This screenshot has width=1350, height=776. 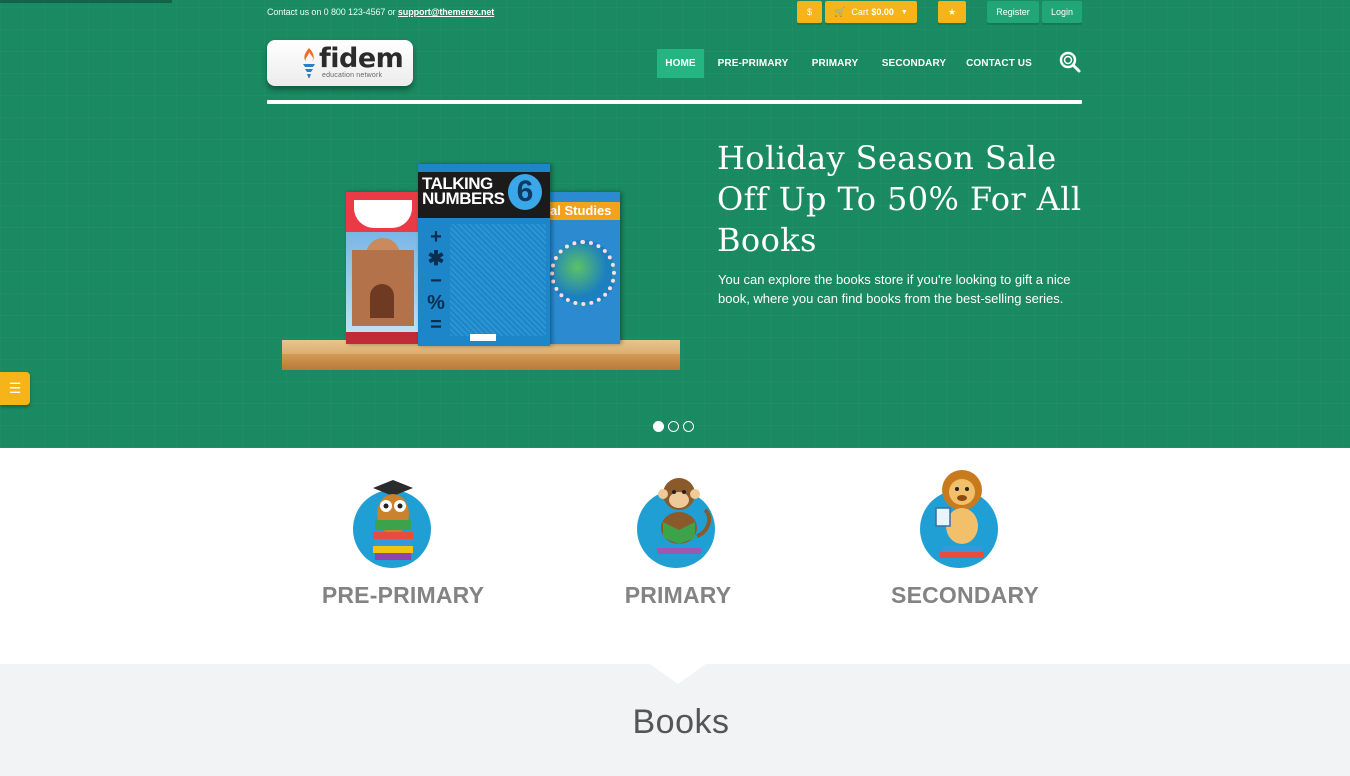 I want to click on cart-amount: $0.00, so click(x=882, y=12).